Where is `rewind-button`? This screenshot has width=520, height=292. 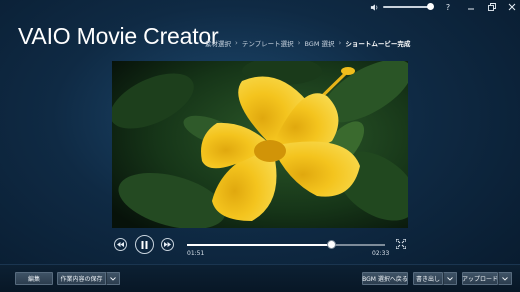
rewind-button is located at coordinates (120, 244).